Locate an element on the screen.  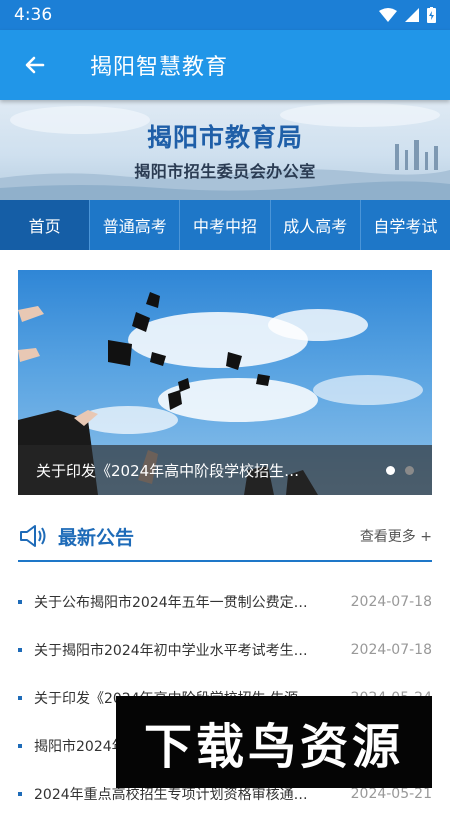
view-more-link: 查看更多 + is located at coordinates (396, 536).